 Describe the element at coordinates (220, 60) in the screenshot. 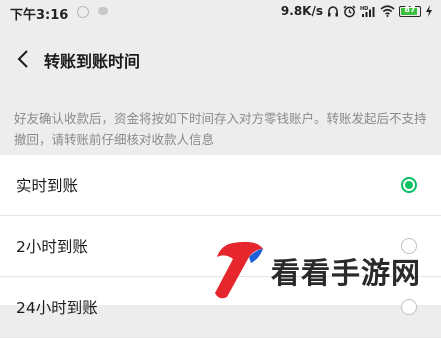

I see `header: 转账到账时间` at that location.